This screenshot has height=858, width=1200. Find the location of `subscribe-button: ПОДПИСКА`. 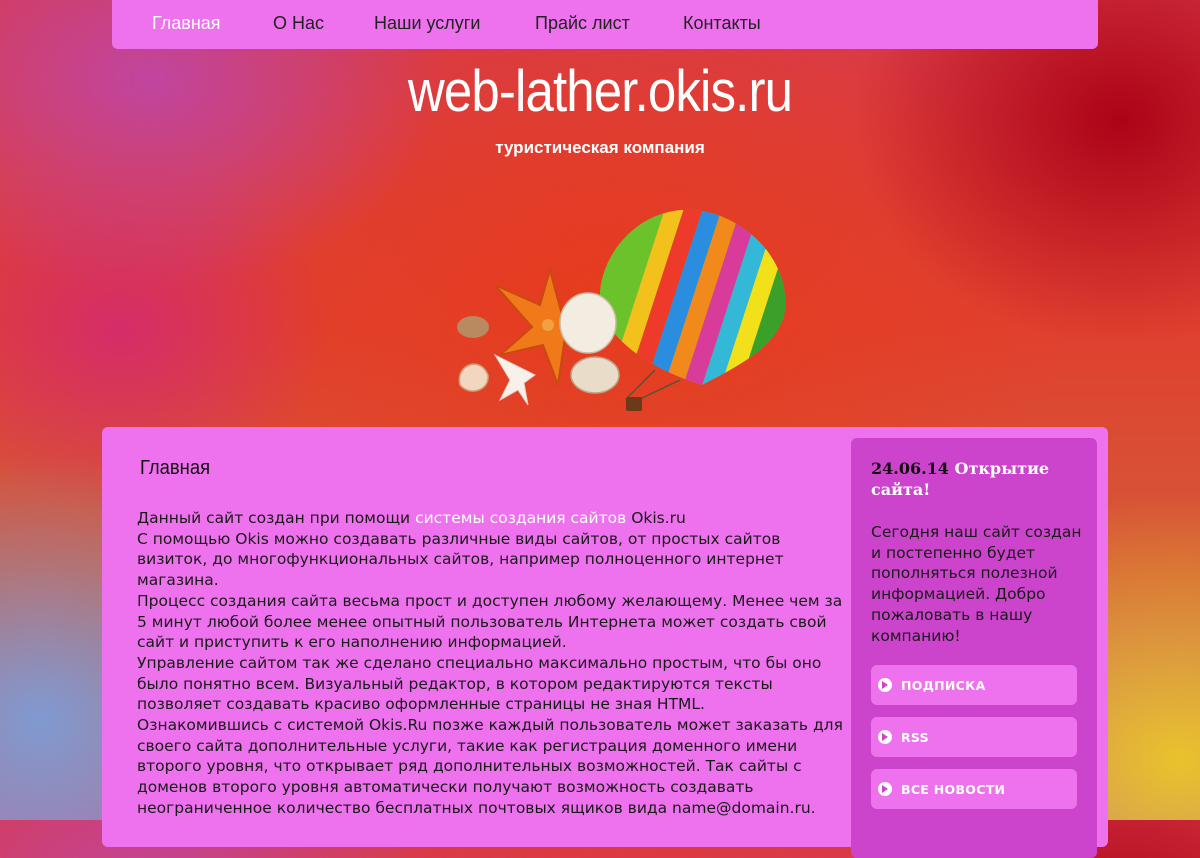

subscribe-button: ПОДПИСКА is located at coordinates (974, 685).